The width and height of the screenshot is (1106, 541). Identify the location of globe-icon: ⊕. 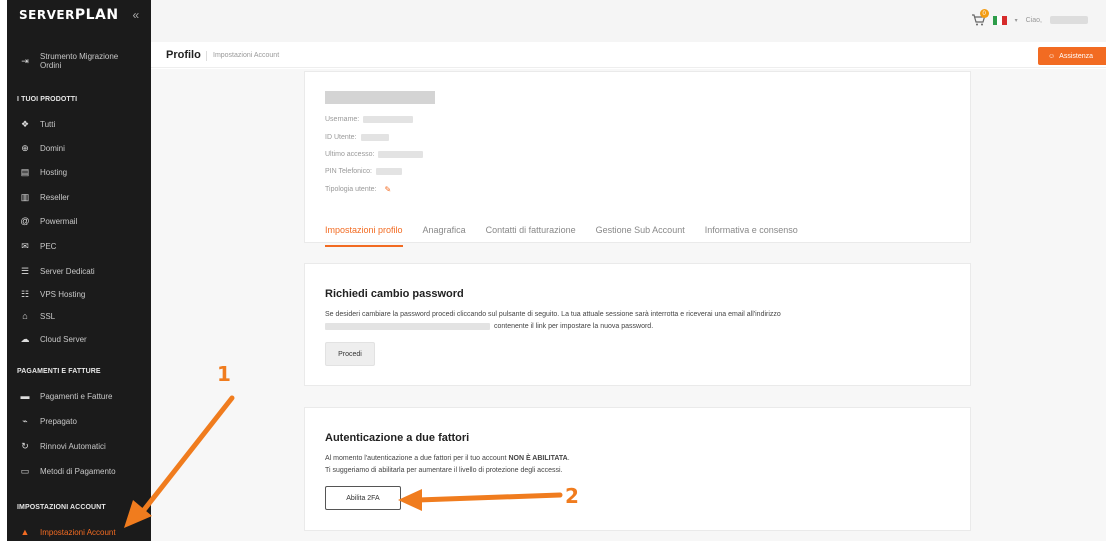
(25, 147).